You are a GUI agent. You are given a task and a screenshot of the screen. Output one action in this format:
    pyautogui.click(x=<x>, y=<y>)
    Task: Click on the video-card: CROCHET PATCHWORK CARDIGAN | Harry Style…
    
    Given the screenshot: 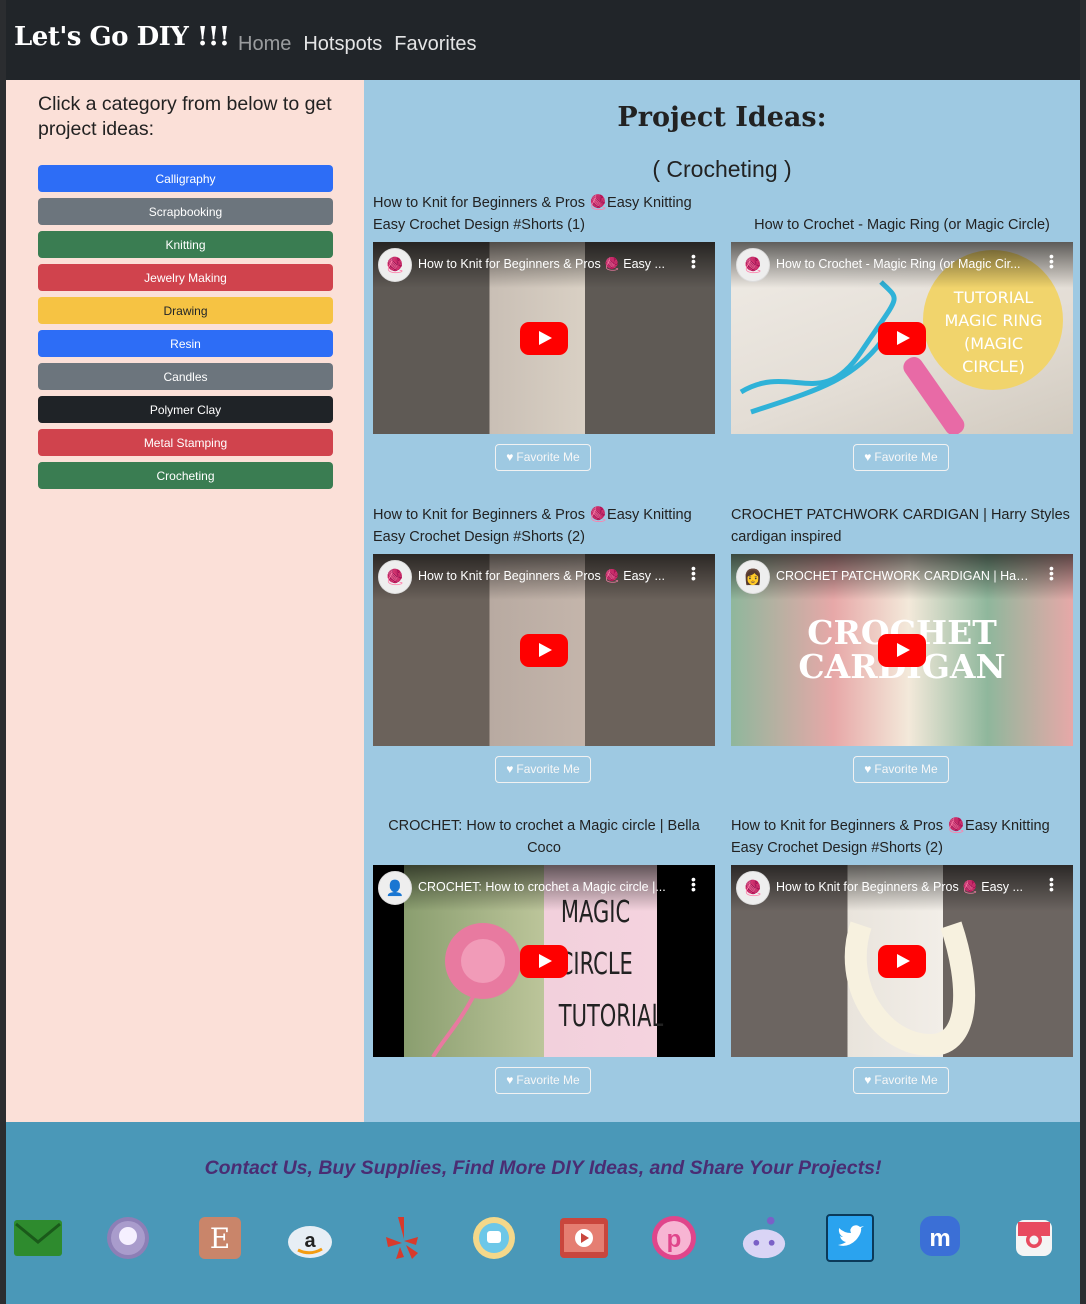 What is the action you would take?
    pyautogui.click(x=902, y=645)
    